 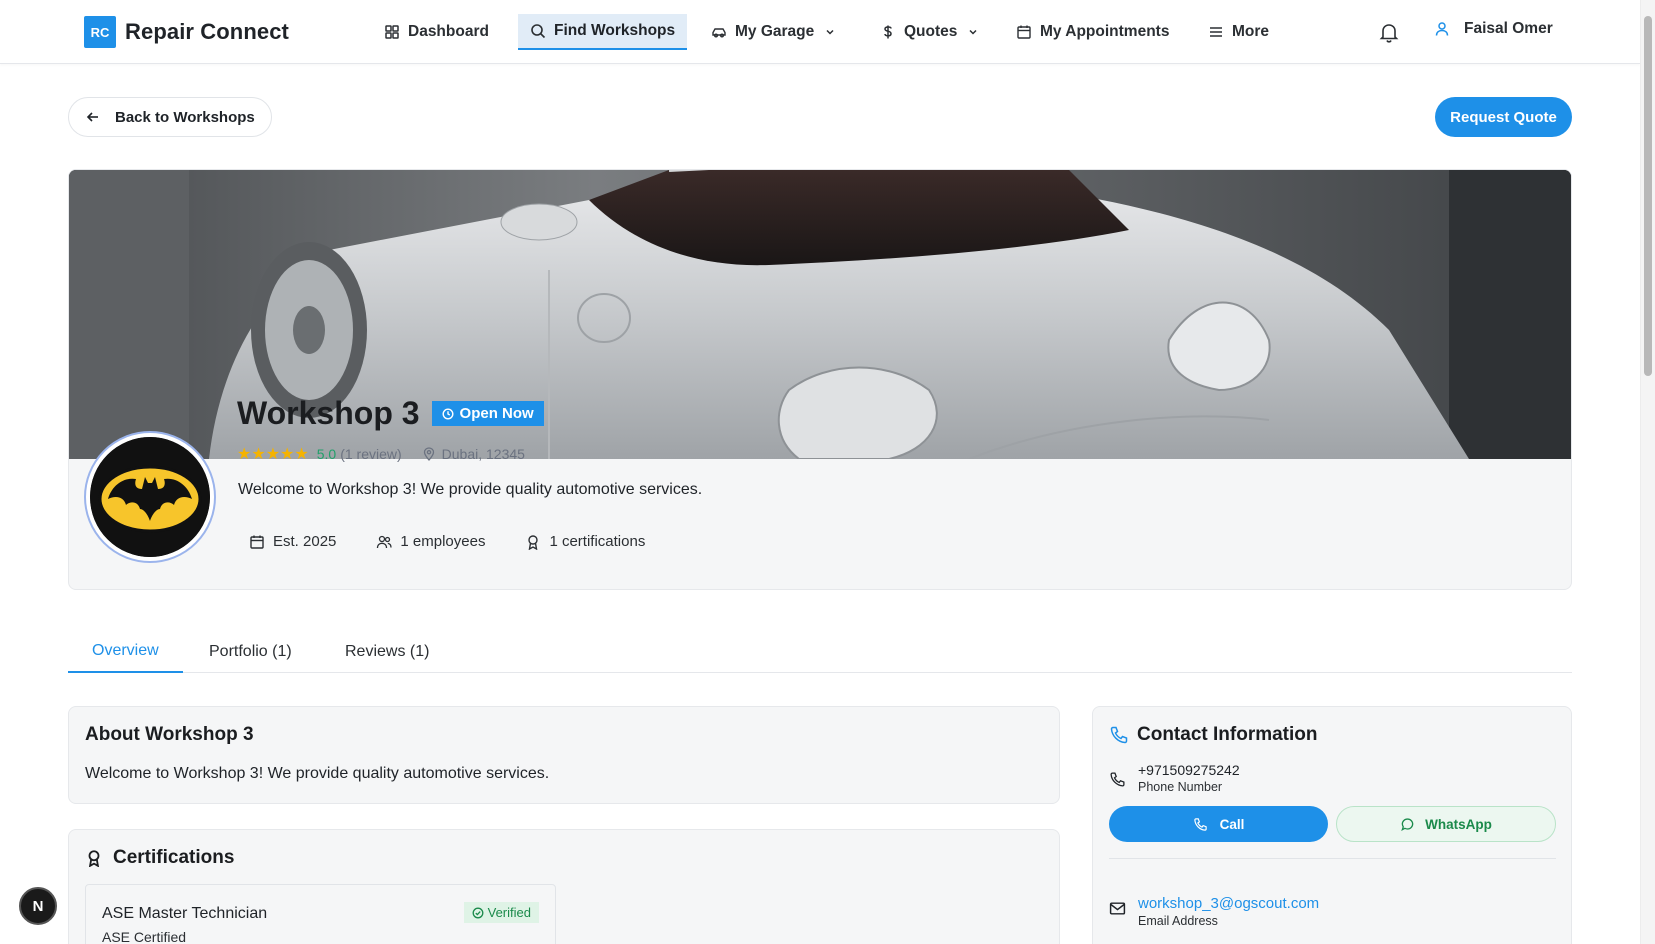 What do you see at coordinates (1216, 32) in the screenshot?
I see `menu-icon` at bounding box center [1216, 32].